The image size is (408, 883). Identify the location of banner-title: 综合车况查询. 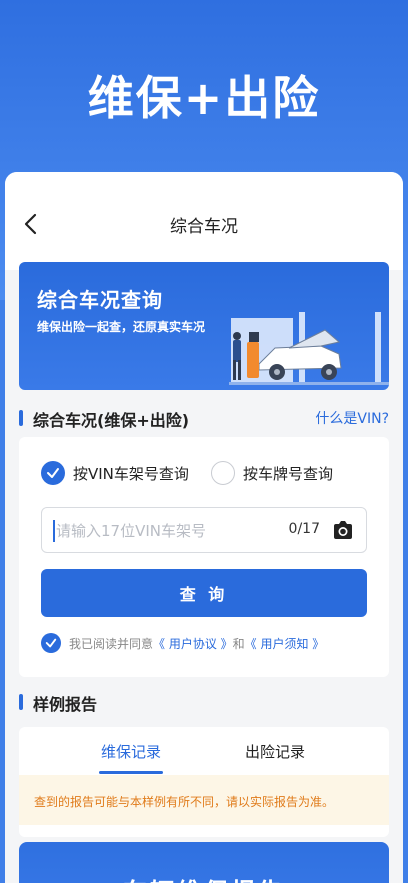
(100, 300).